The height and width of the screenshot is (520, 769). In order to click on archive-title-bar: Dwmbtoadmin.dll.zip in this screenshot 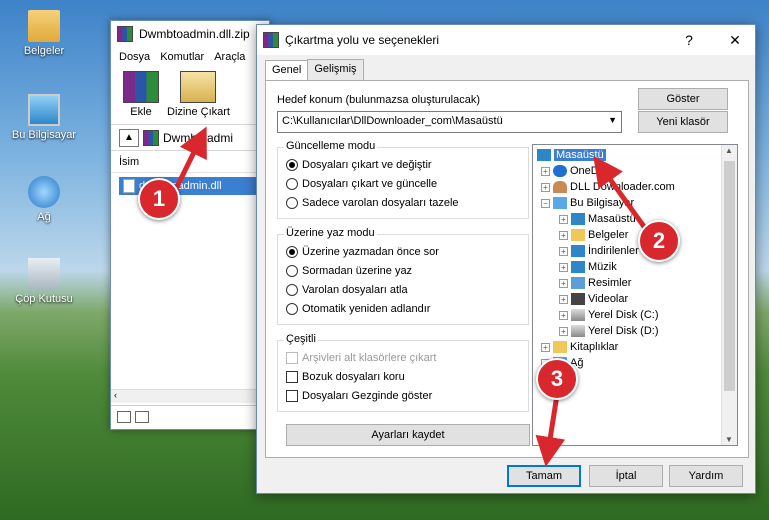, I will do `click(190, 34)`.